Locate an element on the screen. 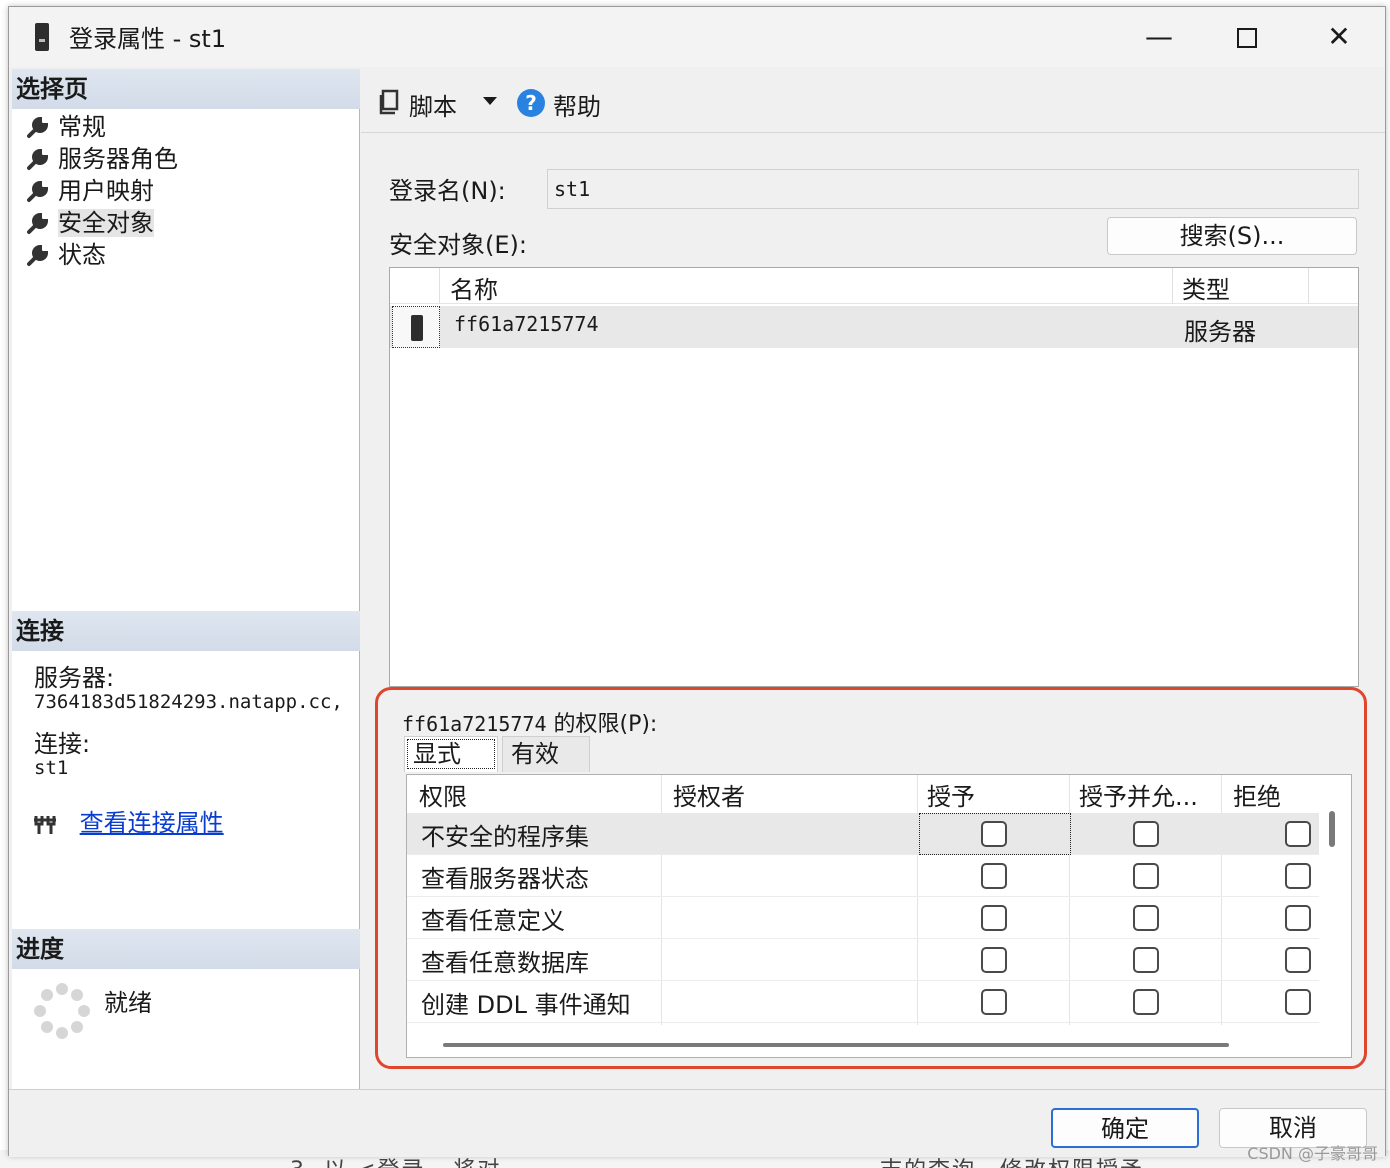  page-list: 常规 服务器角色 用户映射 安全对象 状态 is located at coordinates (101, 191).